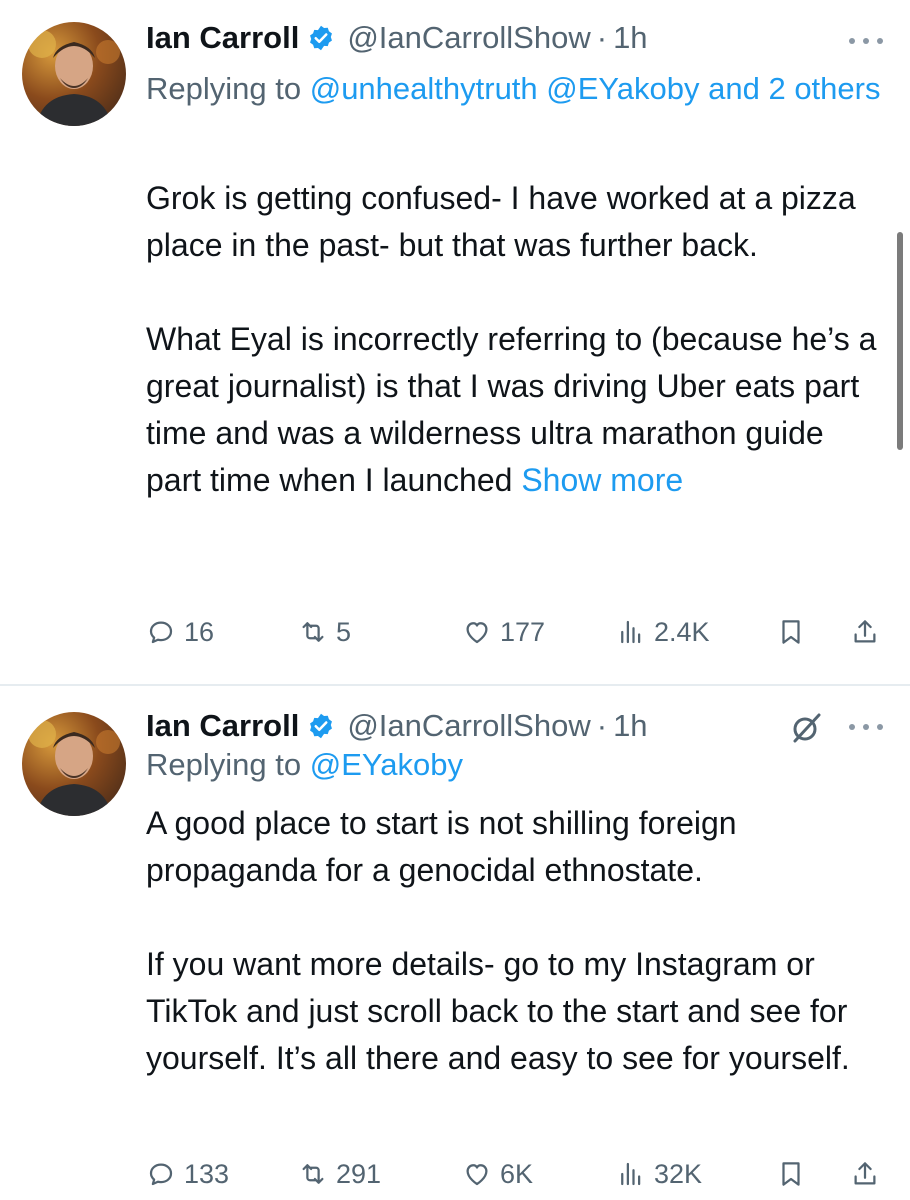  I want to click on reply-button: 133, so click(187, 1174).